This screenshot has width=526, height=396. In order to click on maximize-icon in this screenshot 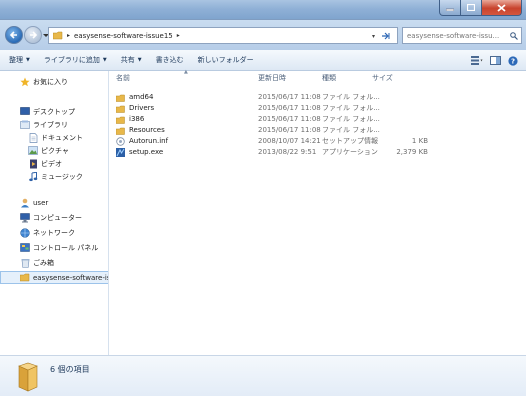, I will do `click(471, 7)`.